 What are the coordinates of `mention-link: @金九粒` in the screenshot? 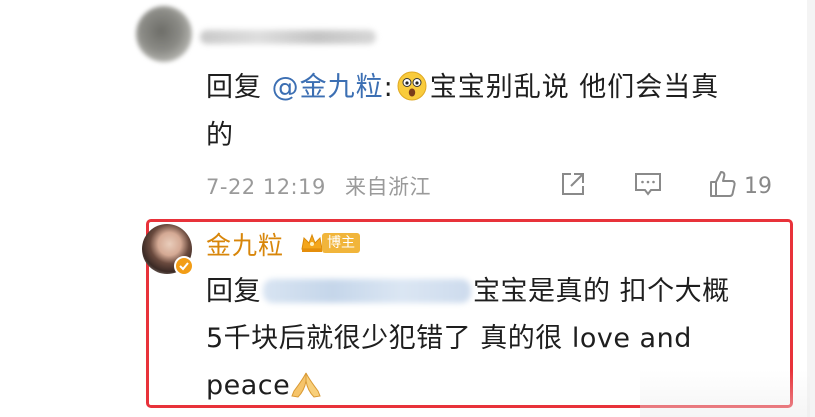 It's located at (328, 87).